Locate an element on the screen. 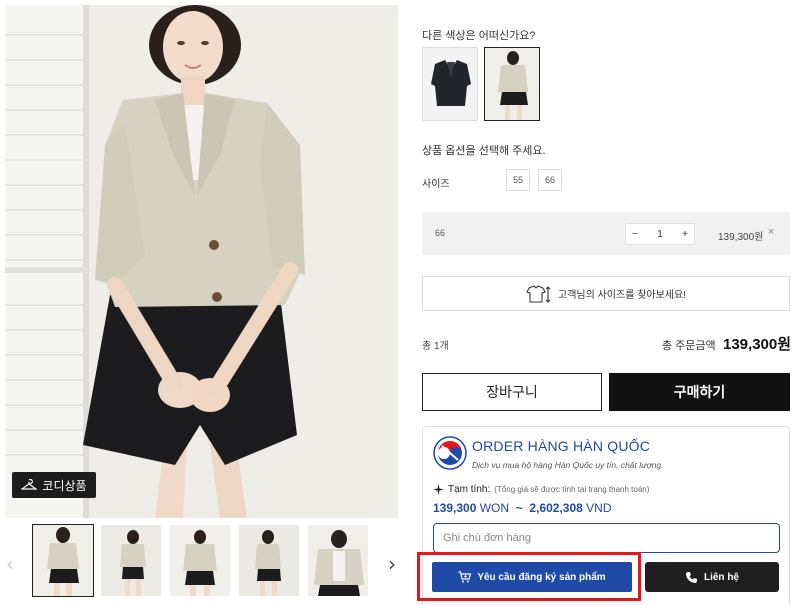 Image resolution: width=800 pixels, height=605 pixels. quantity-increase-button: + is located at coordinates (685, 234).